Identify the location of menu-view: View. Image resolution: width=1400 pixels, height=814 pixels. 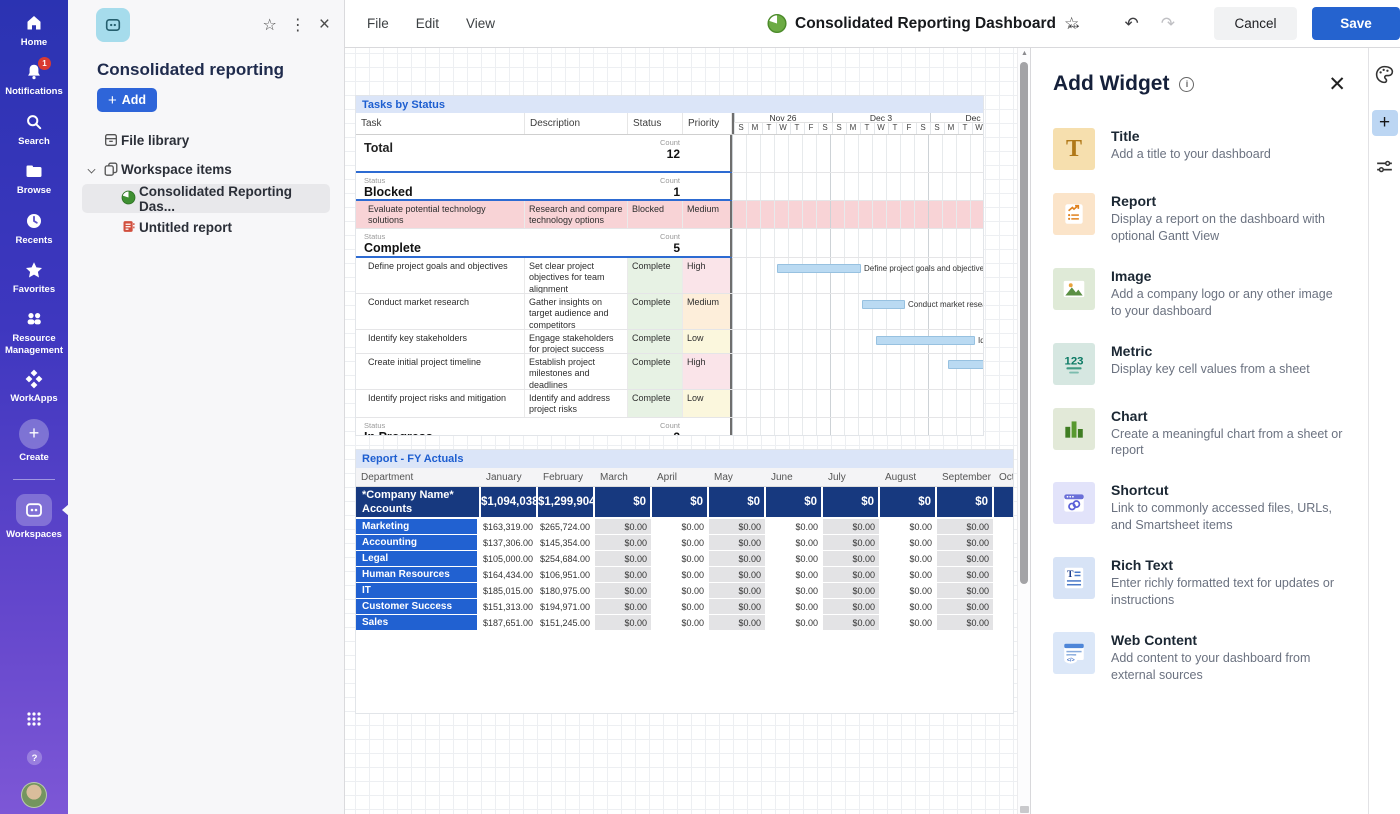
(480, 23).